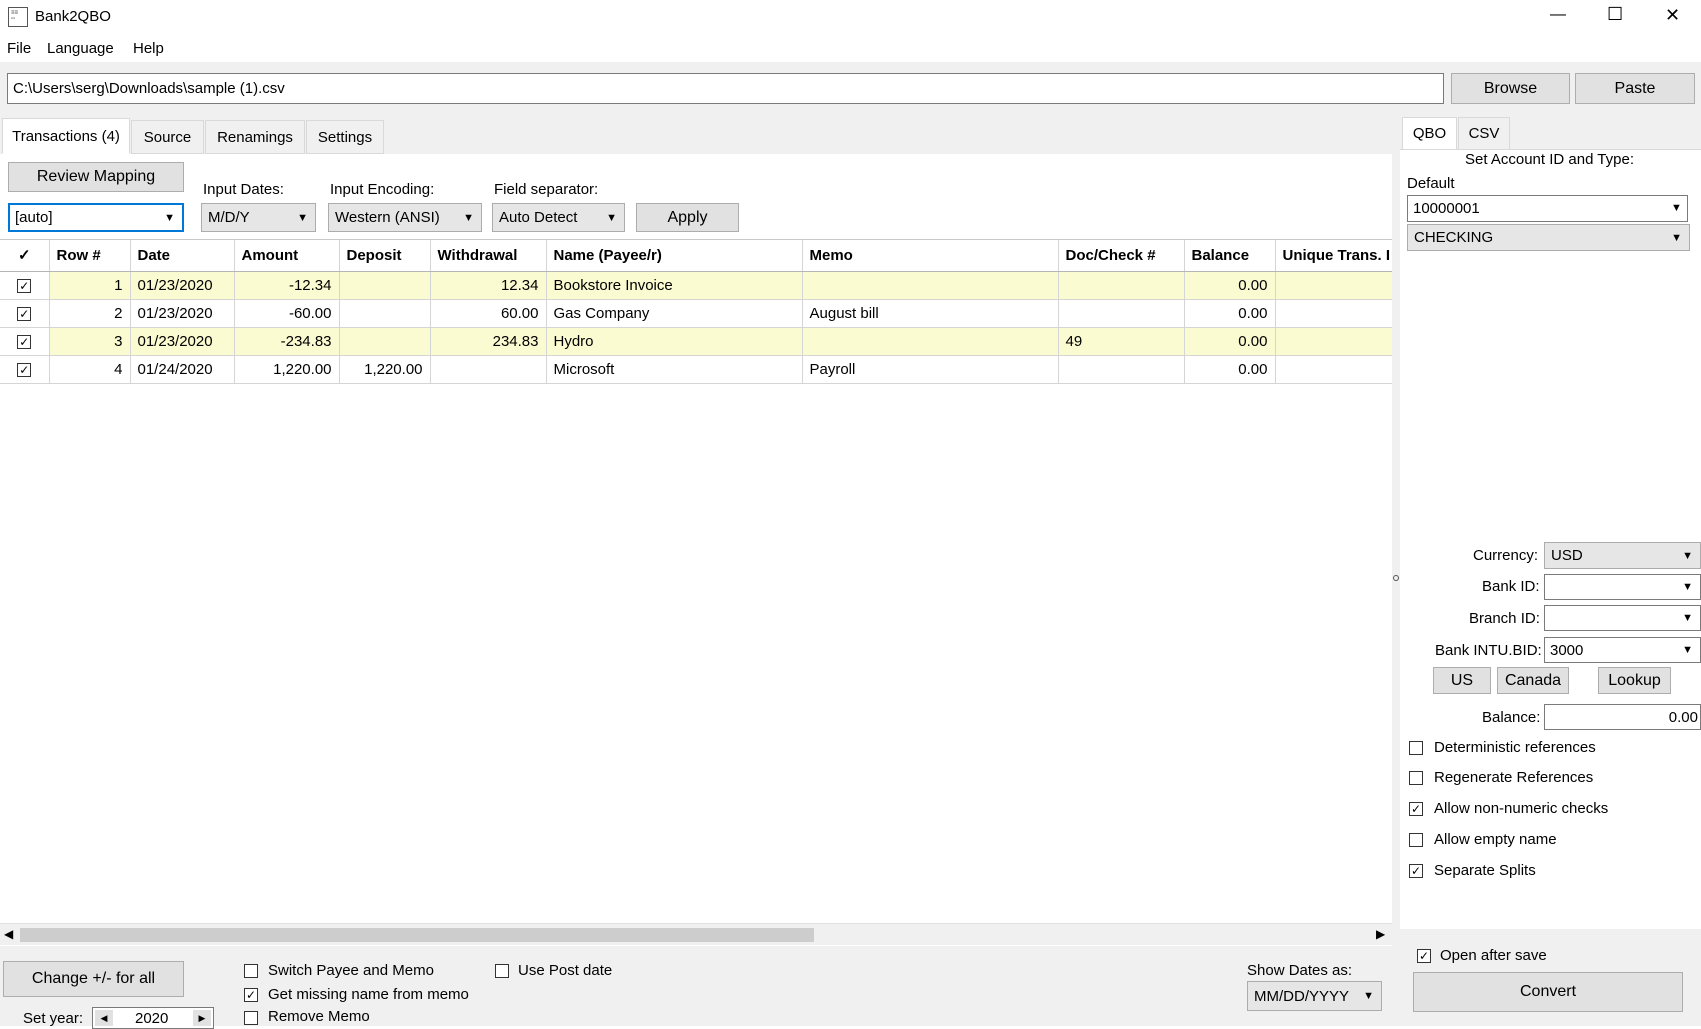 This screenshot has width=1701, height=1029. What do you see at coordinates (1429, 133) in the screenshot?
I see `tab-qbo: QBO` at bounding box center [1429, 133].